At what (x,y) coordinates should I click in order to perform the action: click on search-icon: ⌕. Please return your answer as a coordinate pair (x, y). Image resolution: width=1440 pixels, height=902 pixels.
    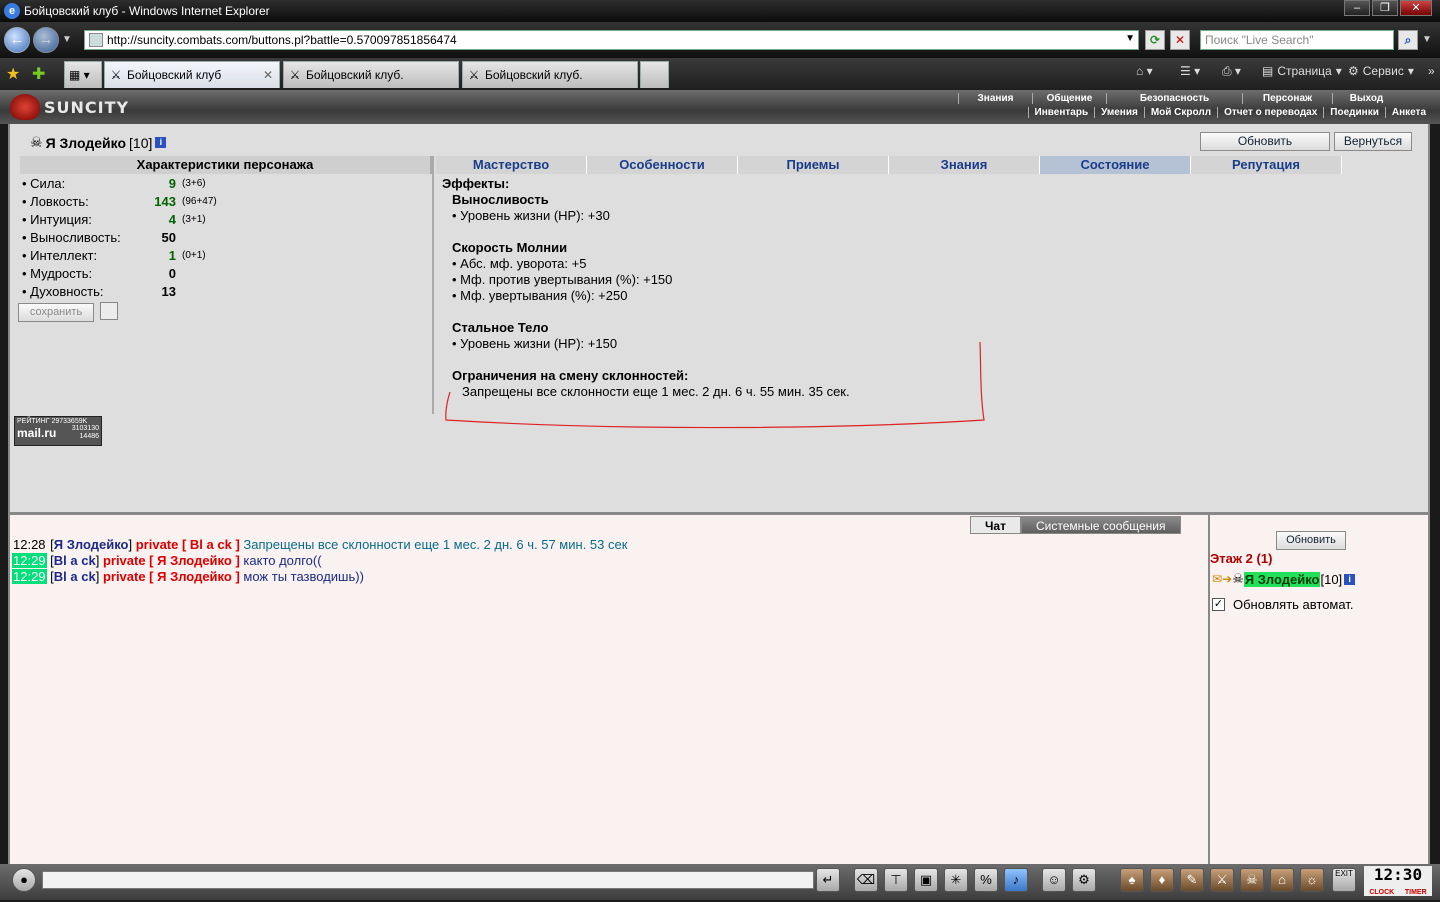
    Looking at the image, I should click on (1408, 40).